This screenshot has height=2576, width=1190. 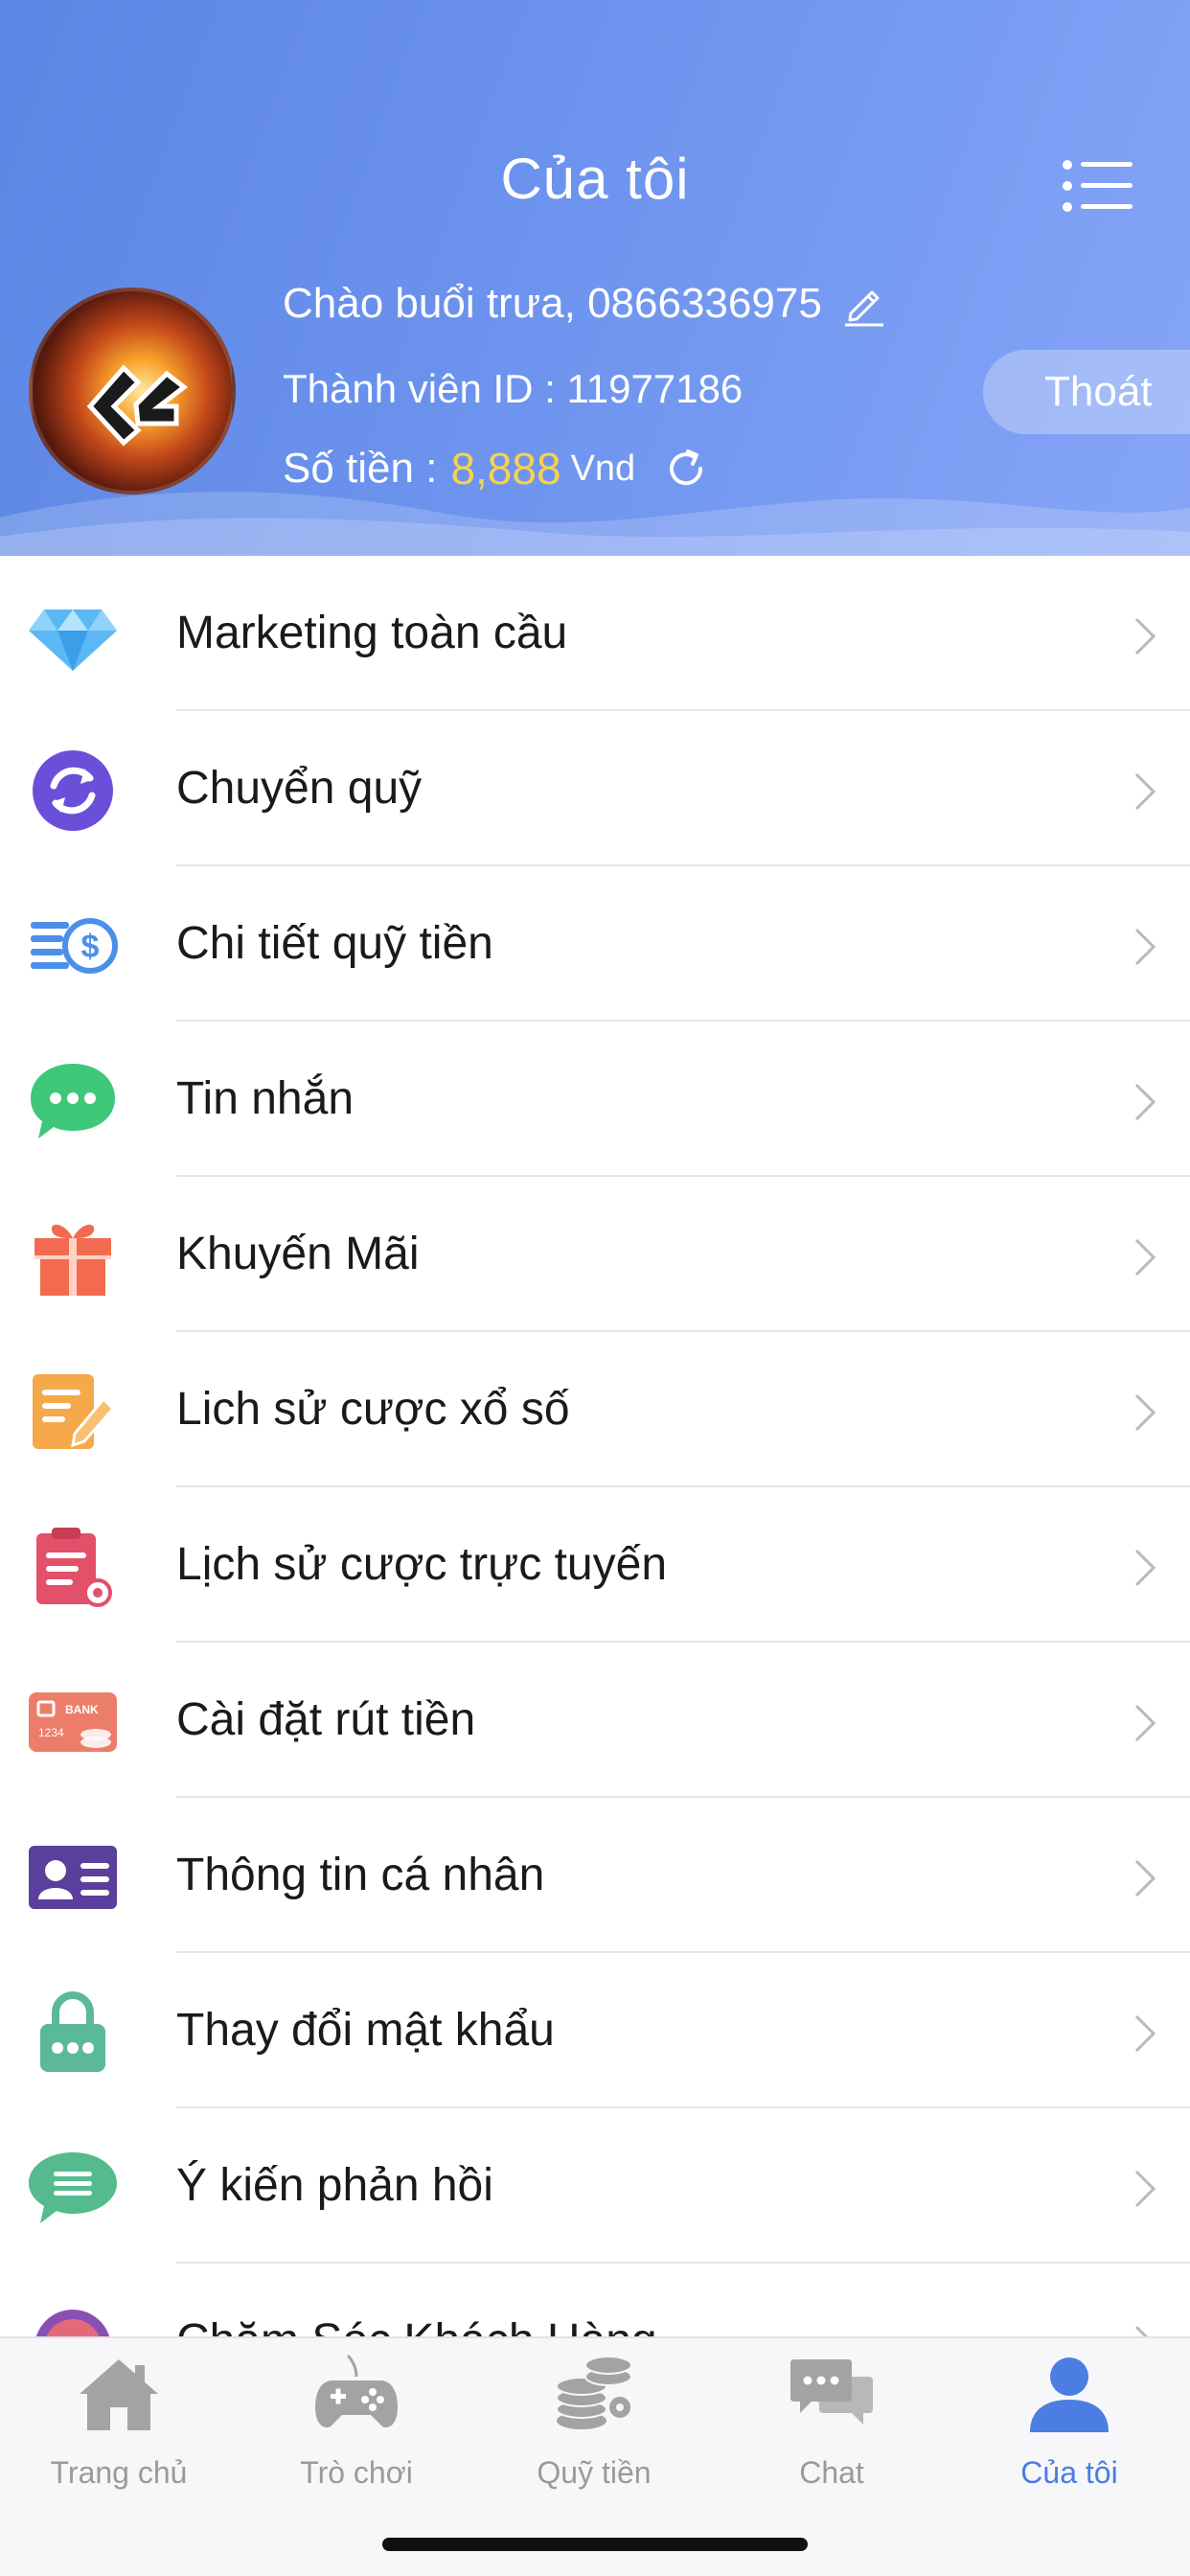 What do you see at coordinates (595, 2030) in the screenshot?
I see `menu-item-change-password: Thay đổi mật khẩu` at bounding box center [595, 2030].